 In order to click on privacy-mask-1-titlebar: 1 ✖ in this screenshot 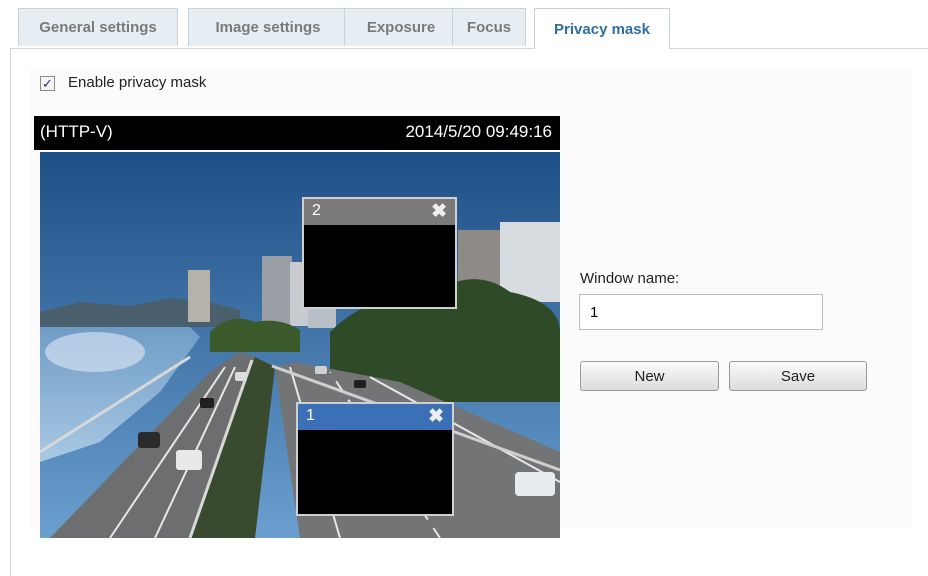, I will do `click(375, 417)`.